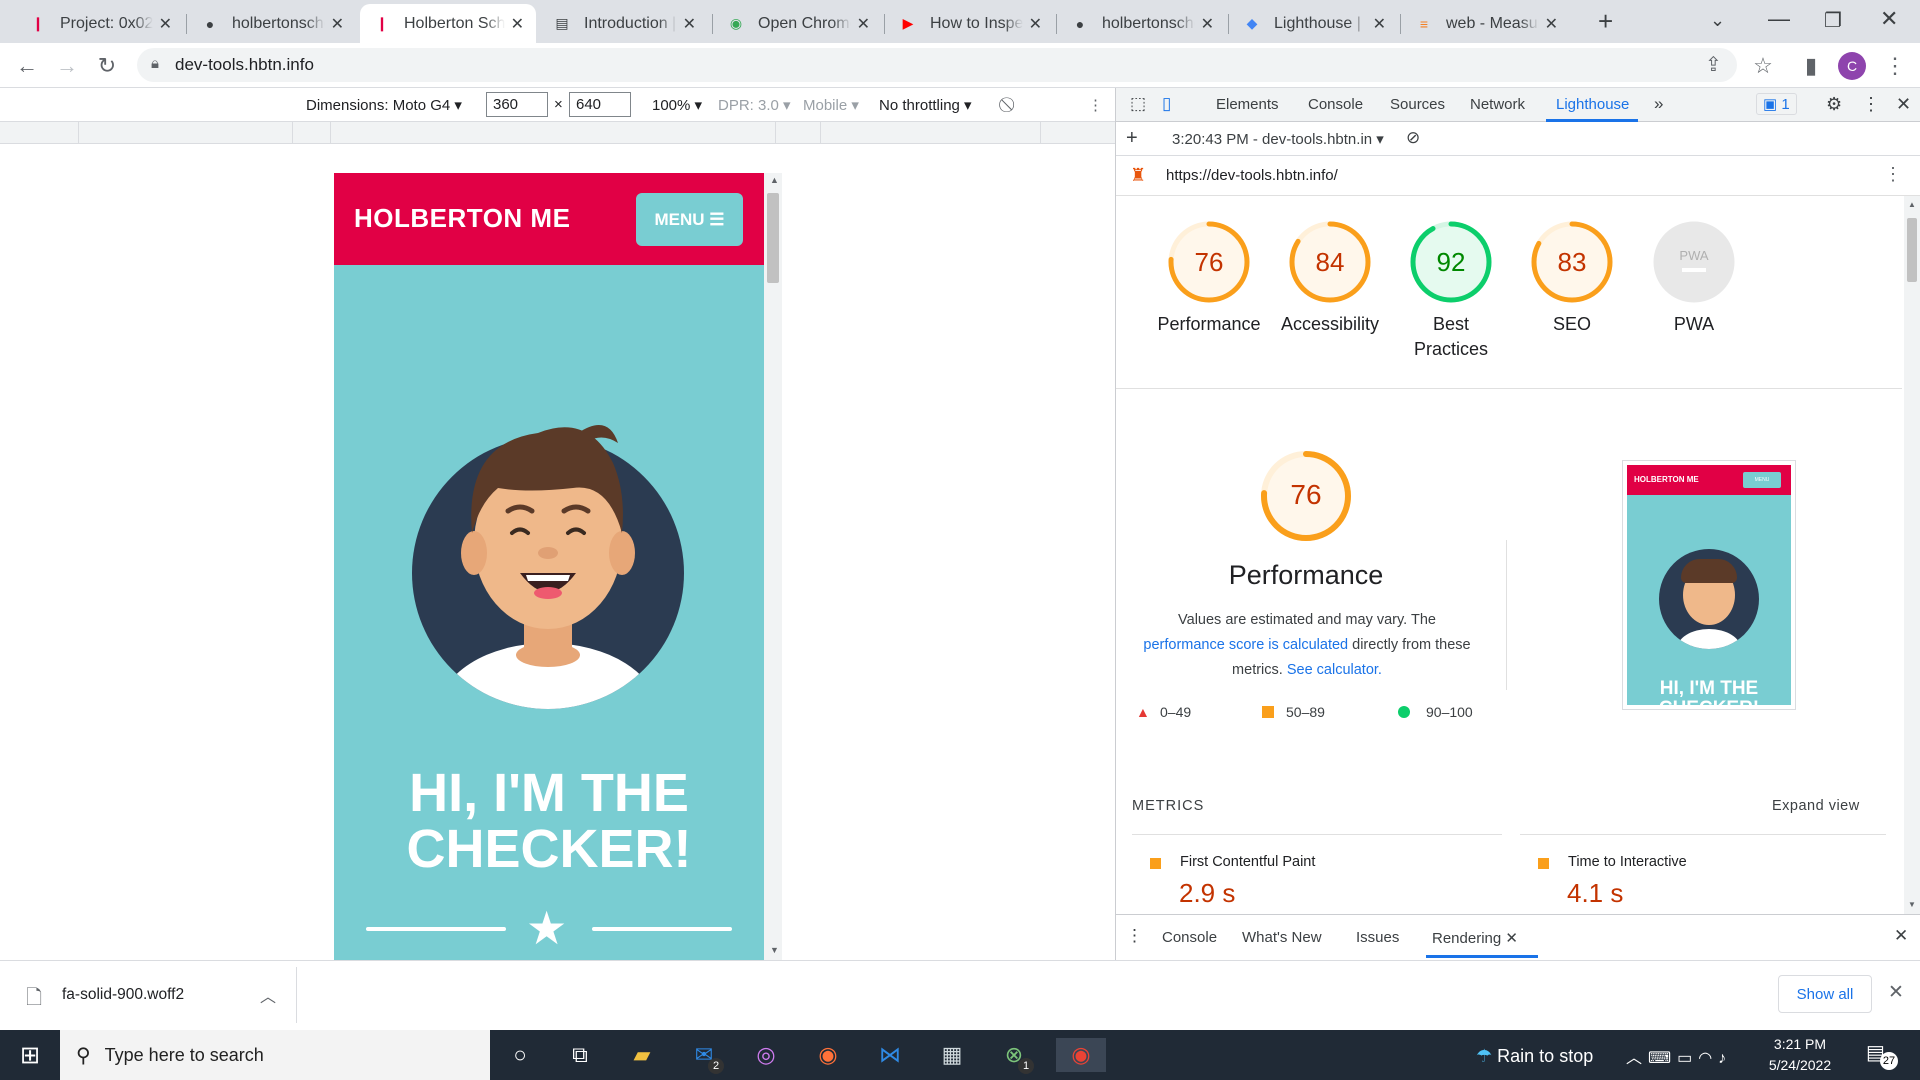  Describe the element at coordinates (580, 1055) in the screenshot. I see `task-view-icon: ⧉` at that location.